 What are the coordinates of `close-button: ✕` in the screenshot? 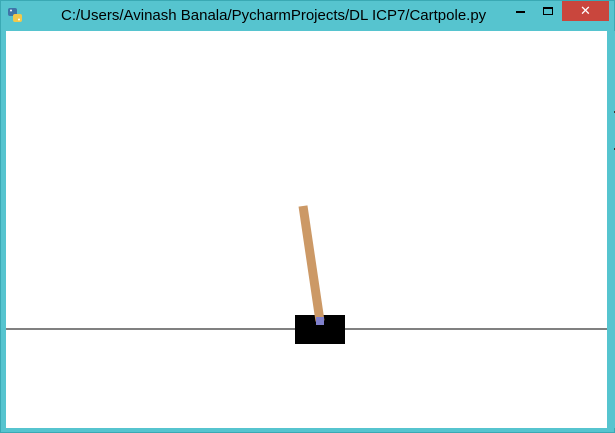 It's located at (585, 11).